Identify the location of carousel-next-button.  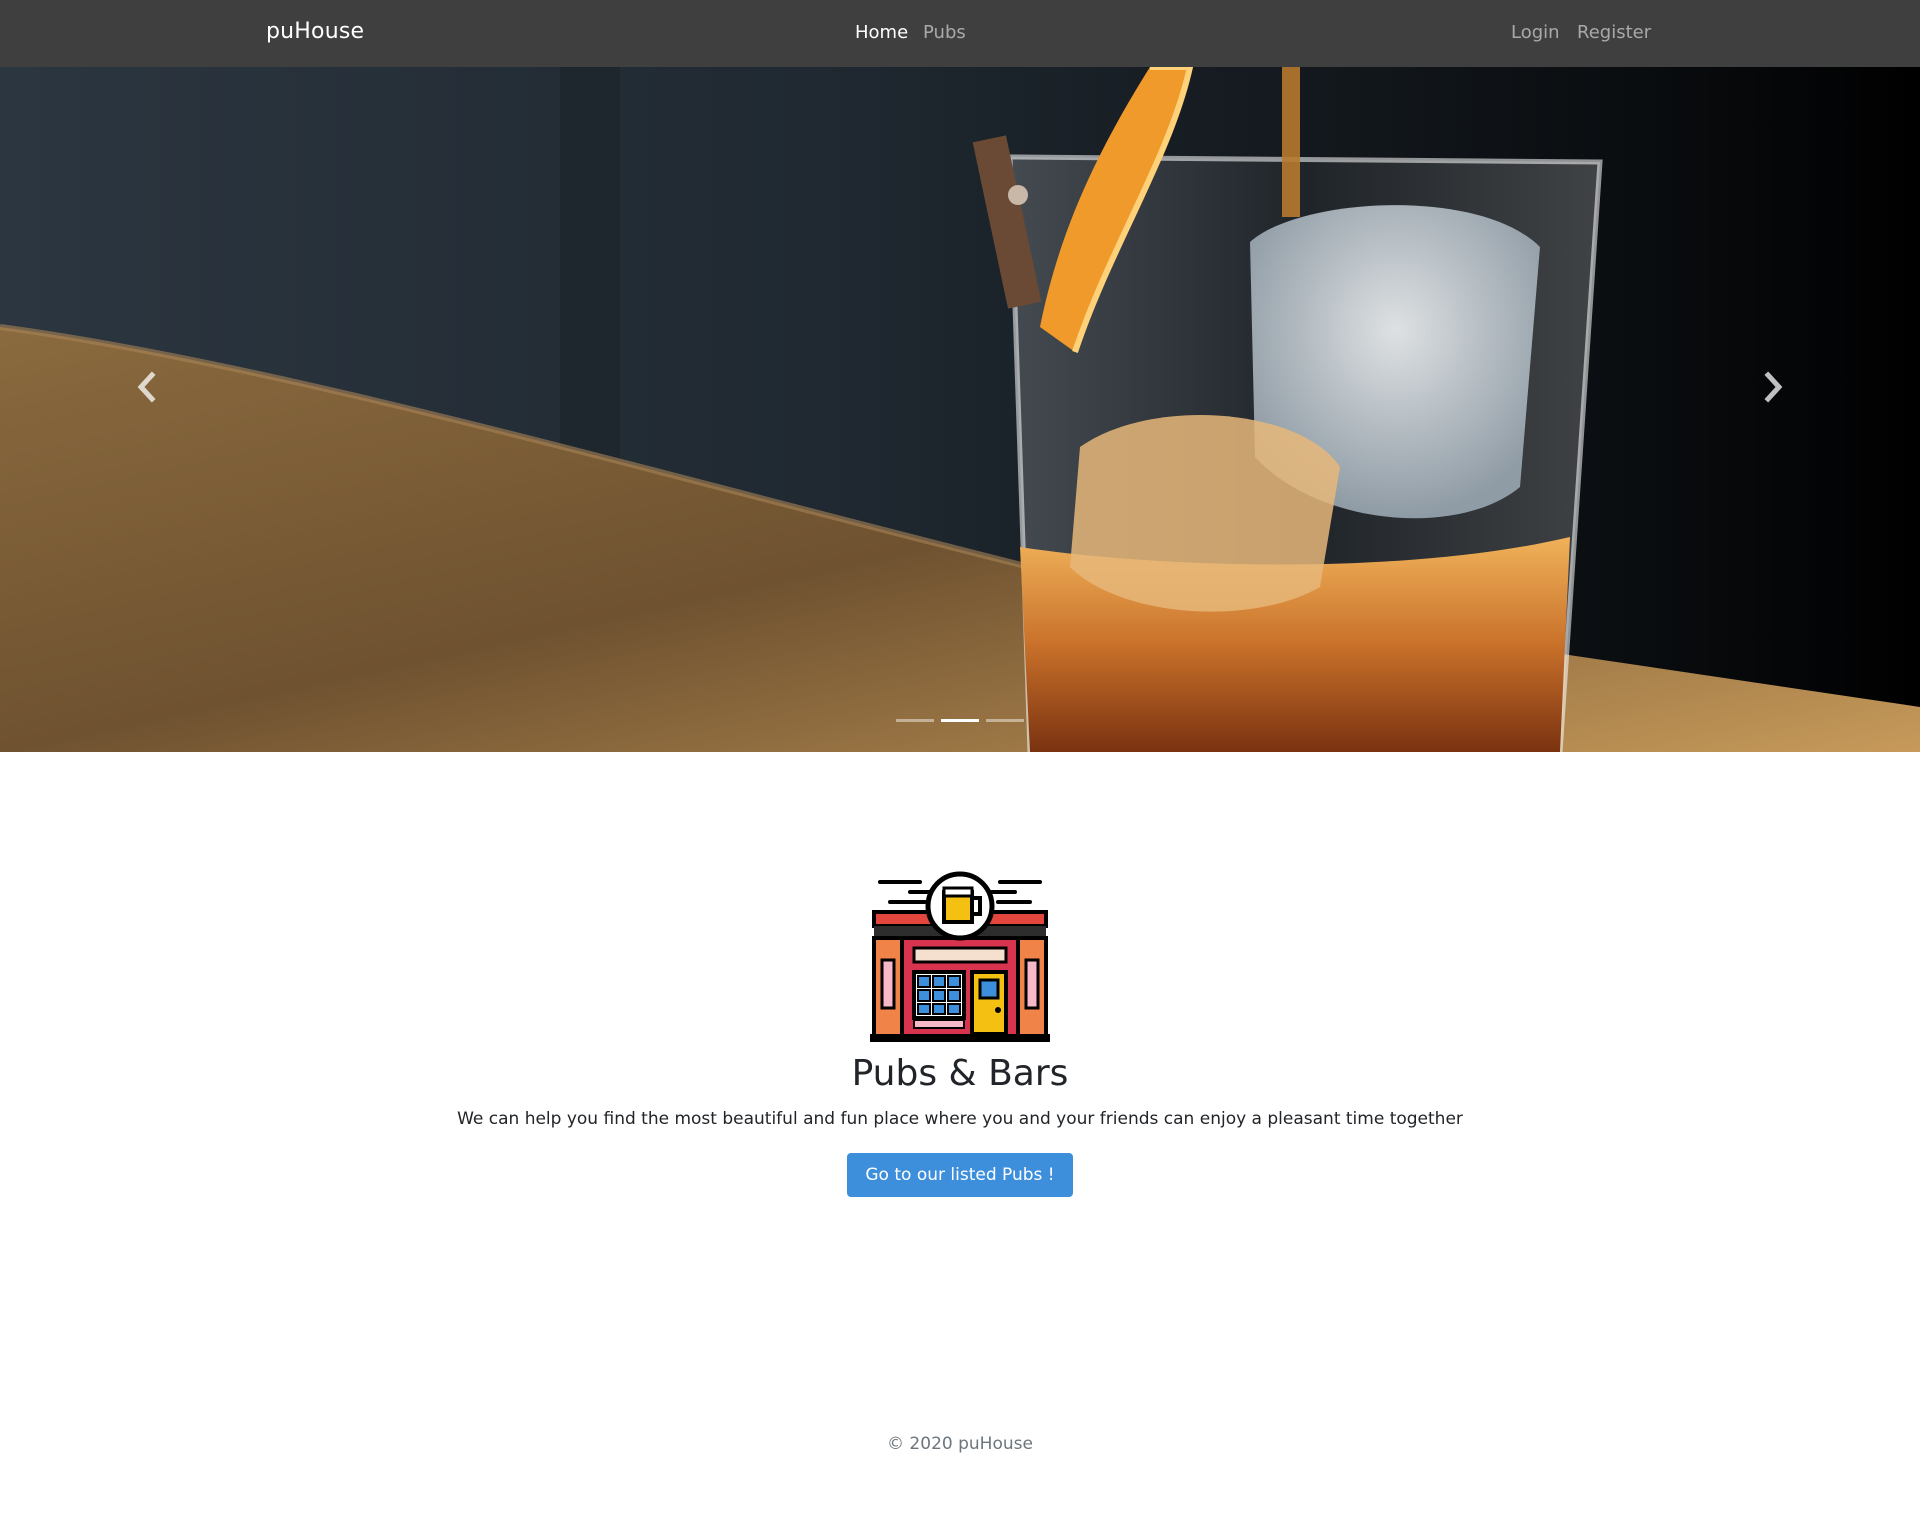
(1775, 387).